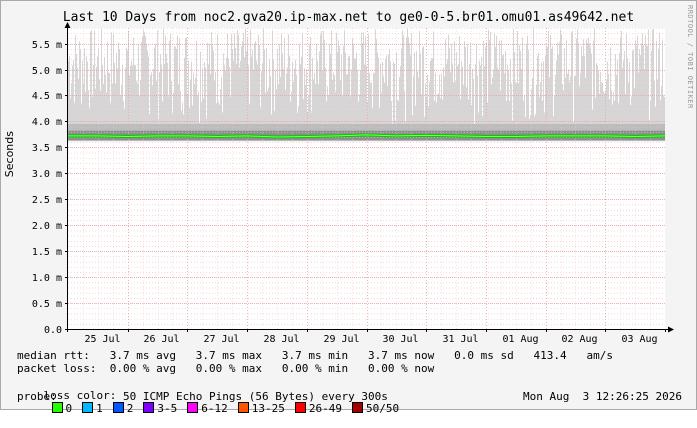 The height and width of the screenshot is (428, 697). I want to click on x-tick-label: 28 Jul, so click(281, 339).